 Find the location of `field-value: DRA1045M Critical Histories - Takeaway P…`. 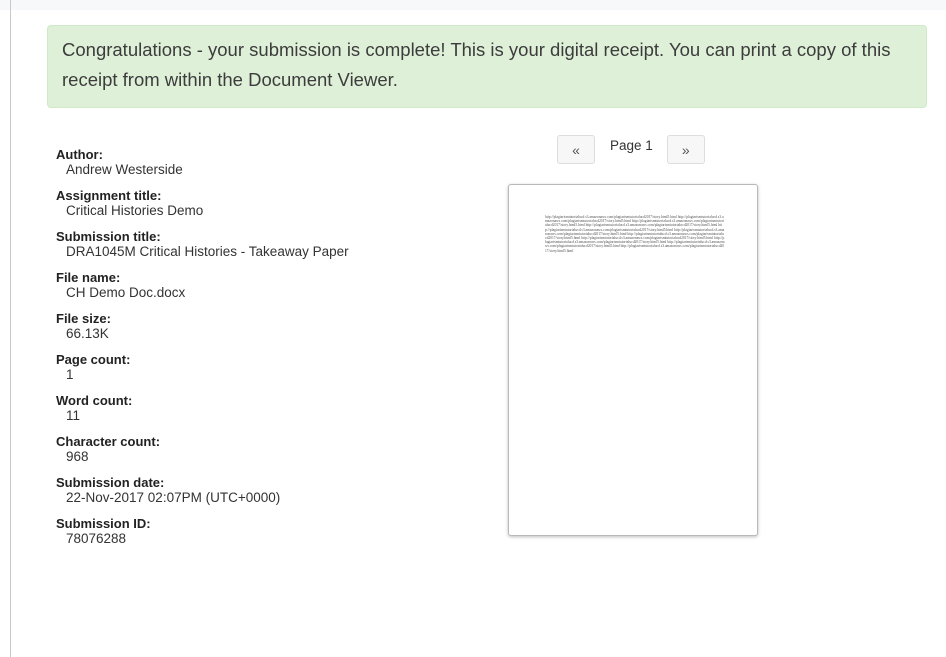

field-value: DRA1045M Critical Histories - Takeaway P… is located at coordinates (207, 251).